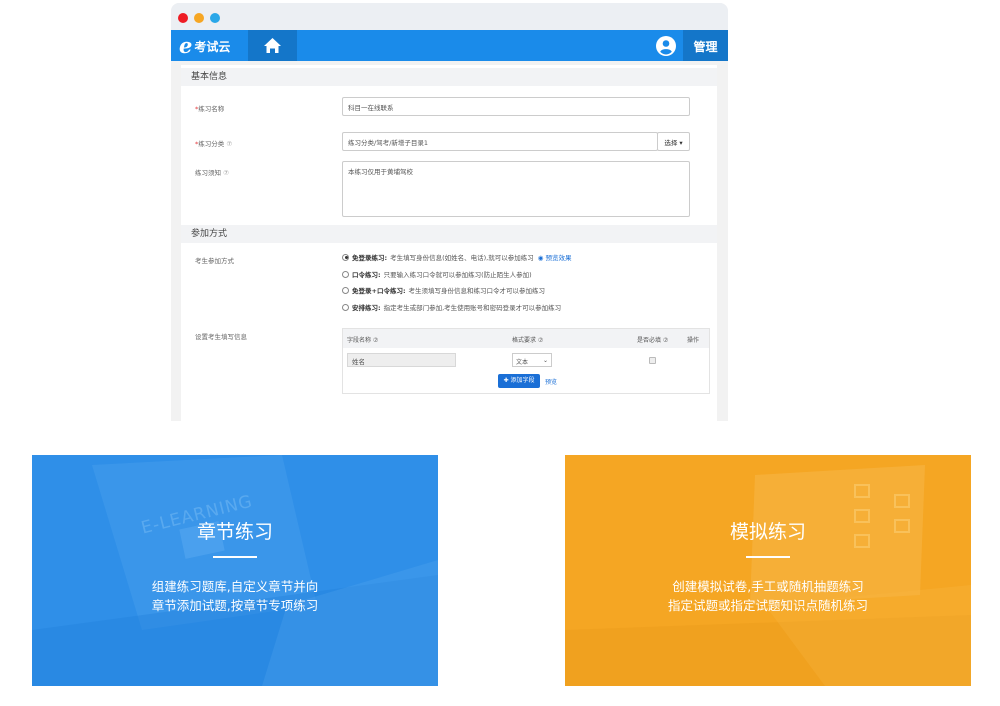 This screenshot has width=1000, height=706. I want to click on admin-menu: 管理, so click(705, 45).